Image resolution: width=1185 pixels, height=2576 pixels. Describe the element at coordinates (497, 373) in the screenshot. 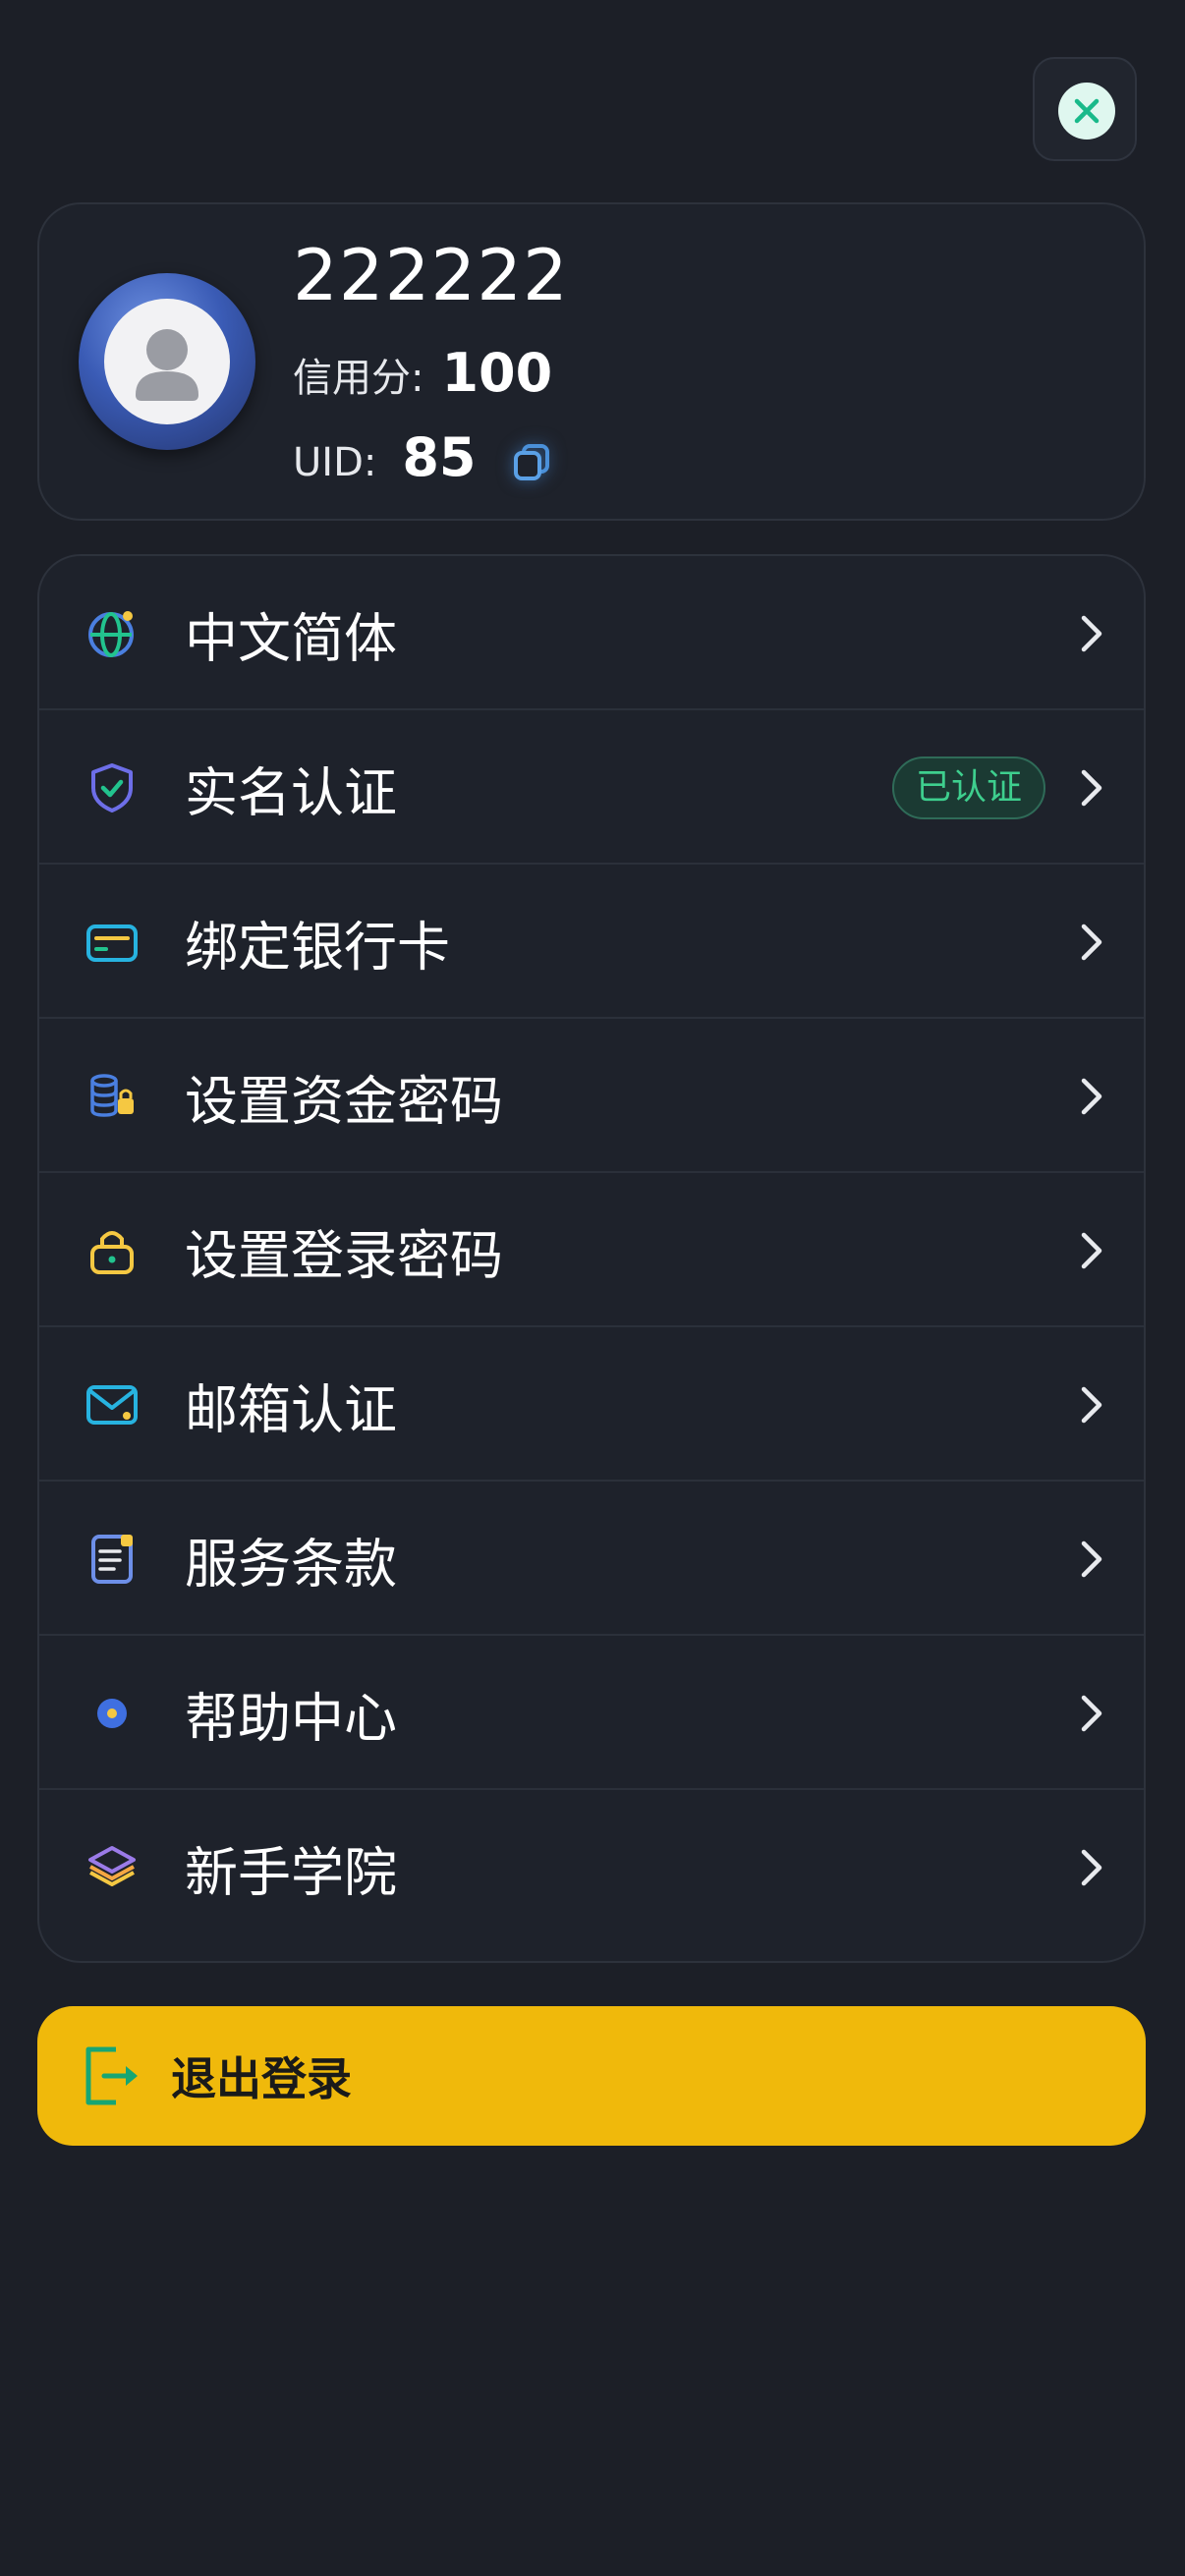

I see `credit-value: 100` at that location.